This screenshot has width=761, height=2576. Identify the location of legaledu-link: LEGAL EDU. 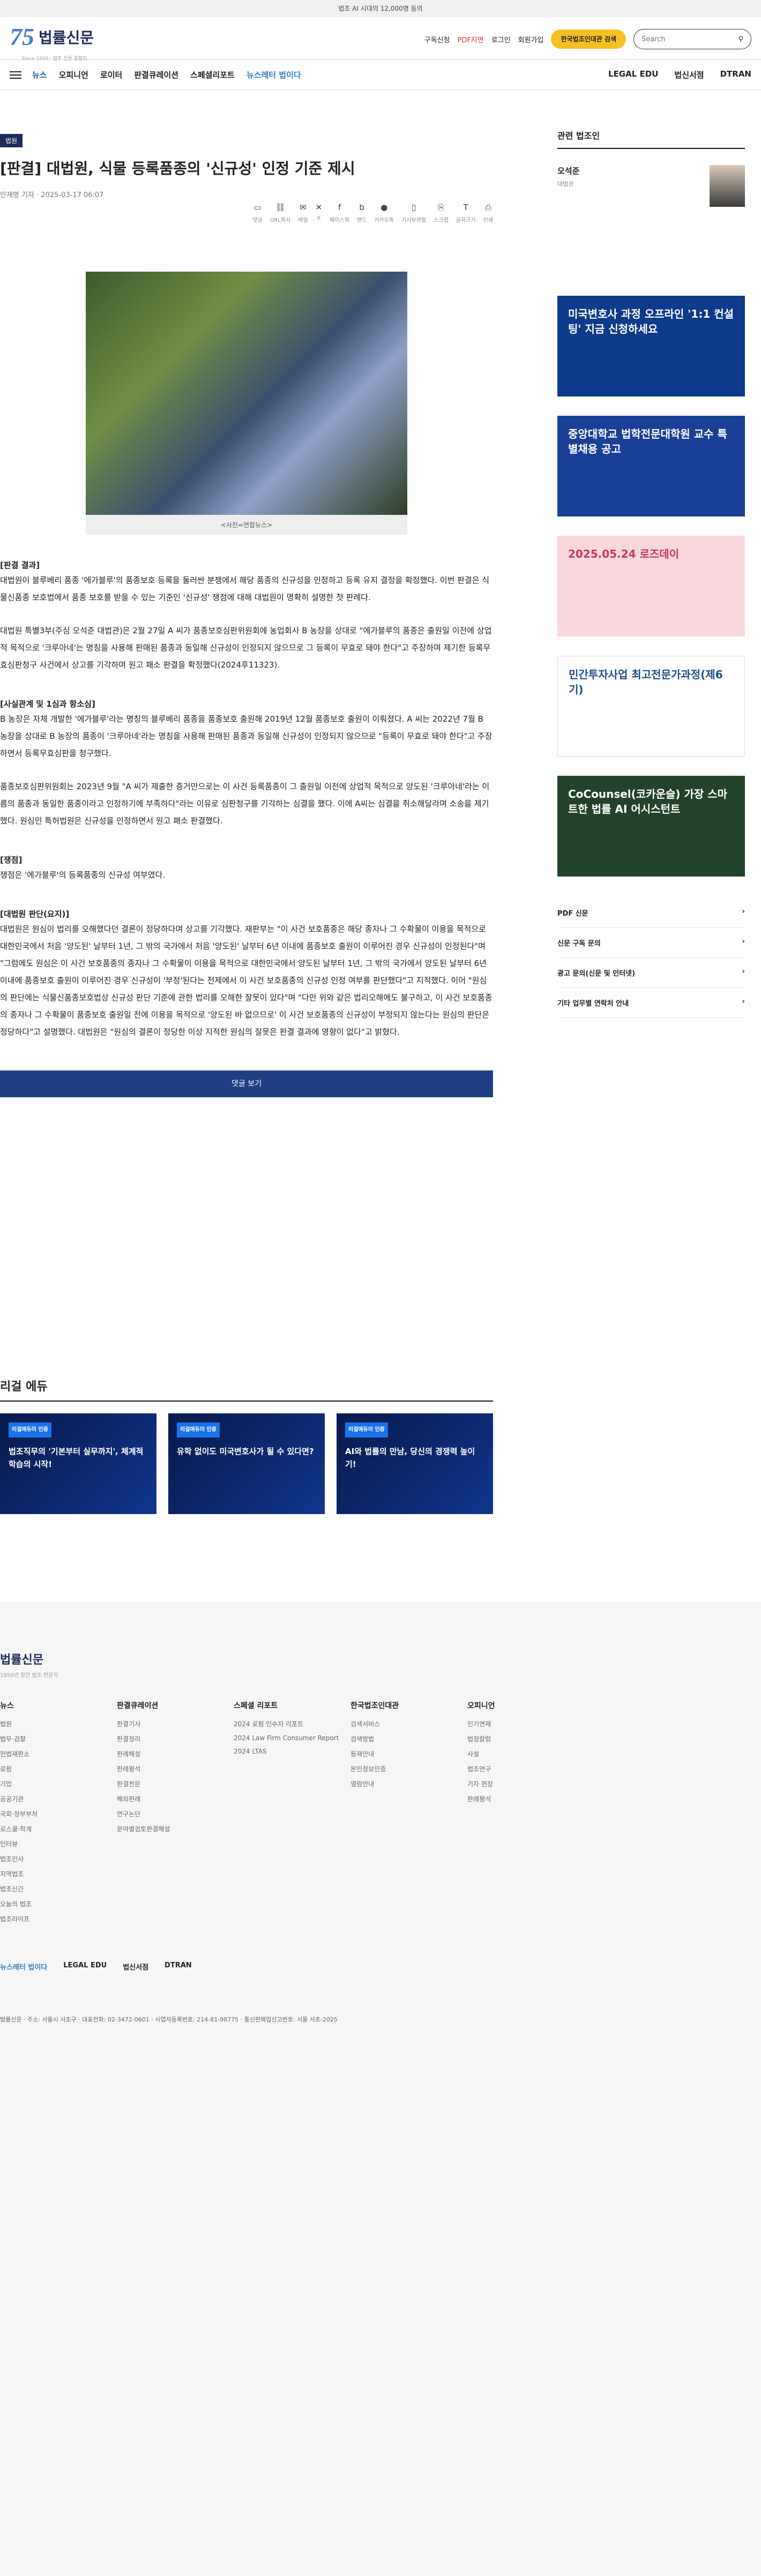
(633, 74).